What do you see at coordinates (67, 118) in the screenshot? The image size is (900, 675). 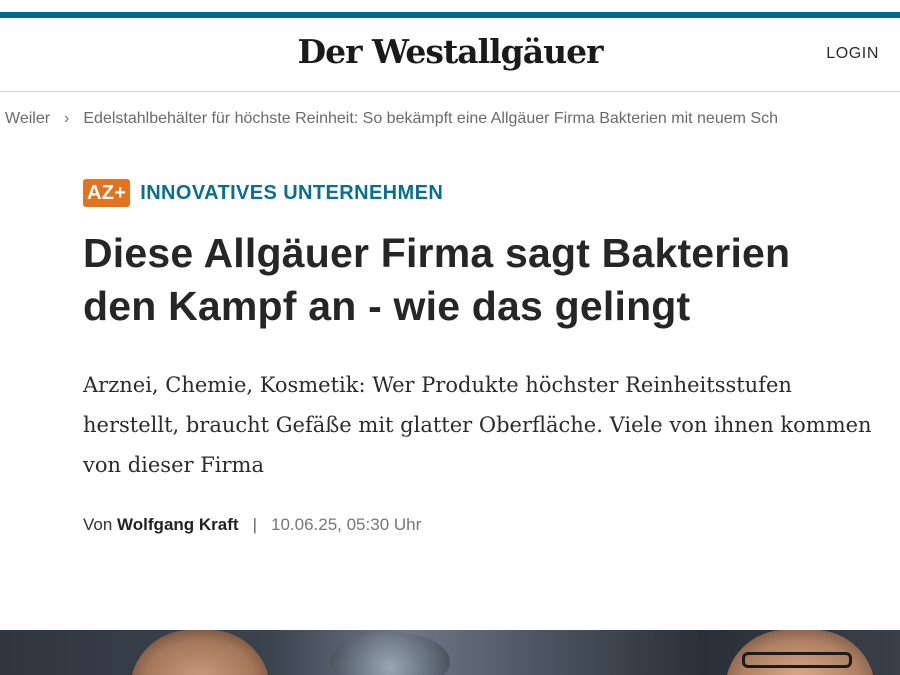 I see `chevron-right-icon: ›` at bounding box center [67, 118].